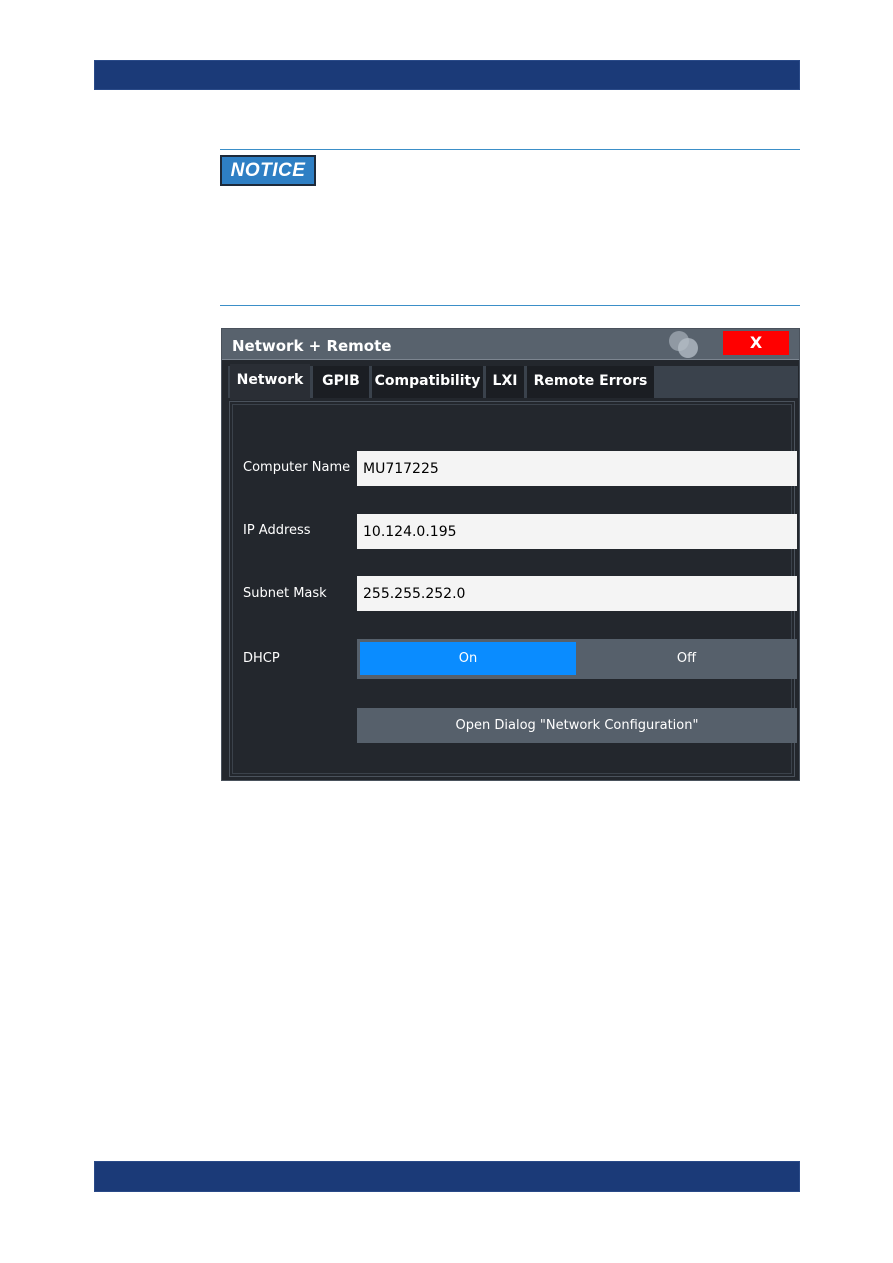 Image resolution: width=893 pixels, height=1263 pixels. What do you see at coordinates (427, 382) in the screenshot?
I see `tab-compatibility: Compatibility` at bounding box center [427, 382].